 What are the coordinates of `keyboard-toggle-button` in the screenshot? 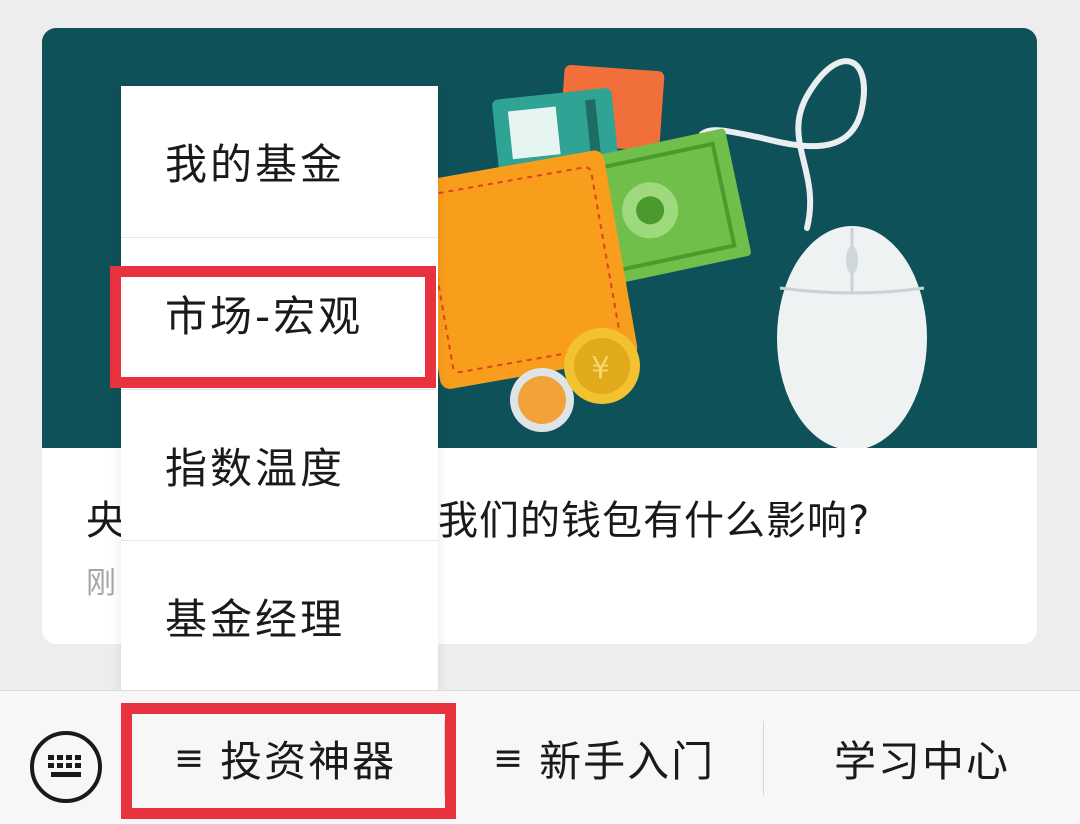 It's located at (66, 767).